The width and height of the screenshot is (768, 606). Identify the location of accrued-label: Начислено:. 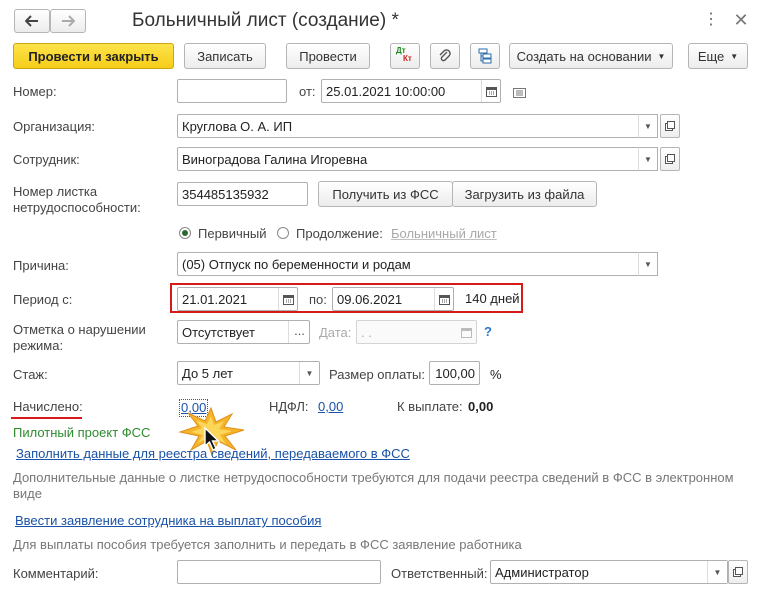
(48, 406).